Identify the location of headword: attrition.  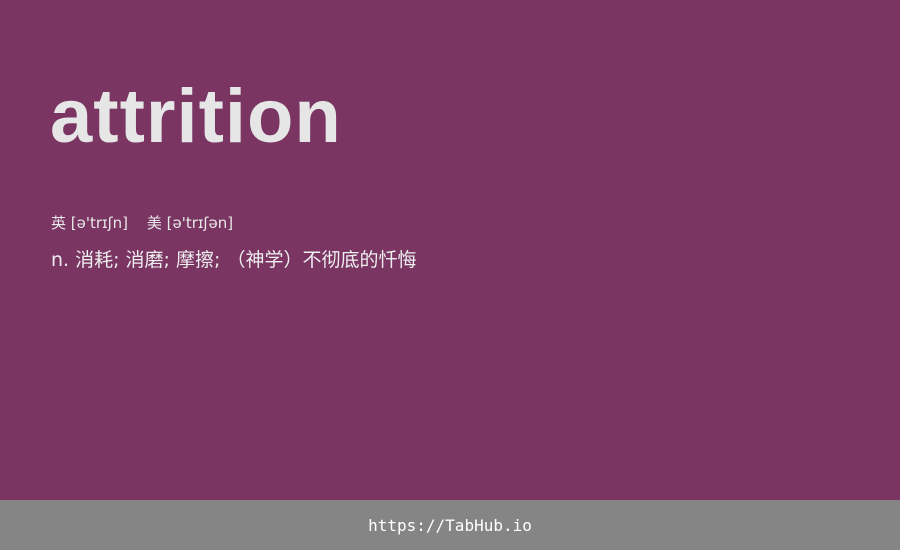
(196, 116).